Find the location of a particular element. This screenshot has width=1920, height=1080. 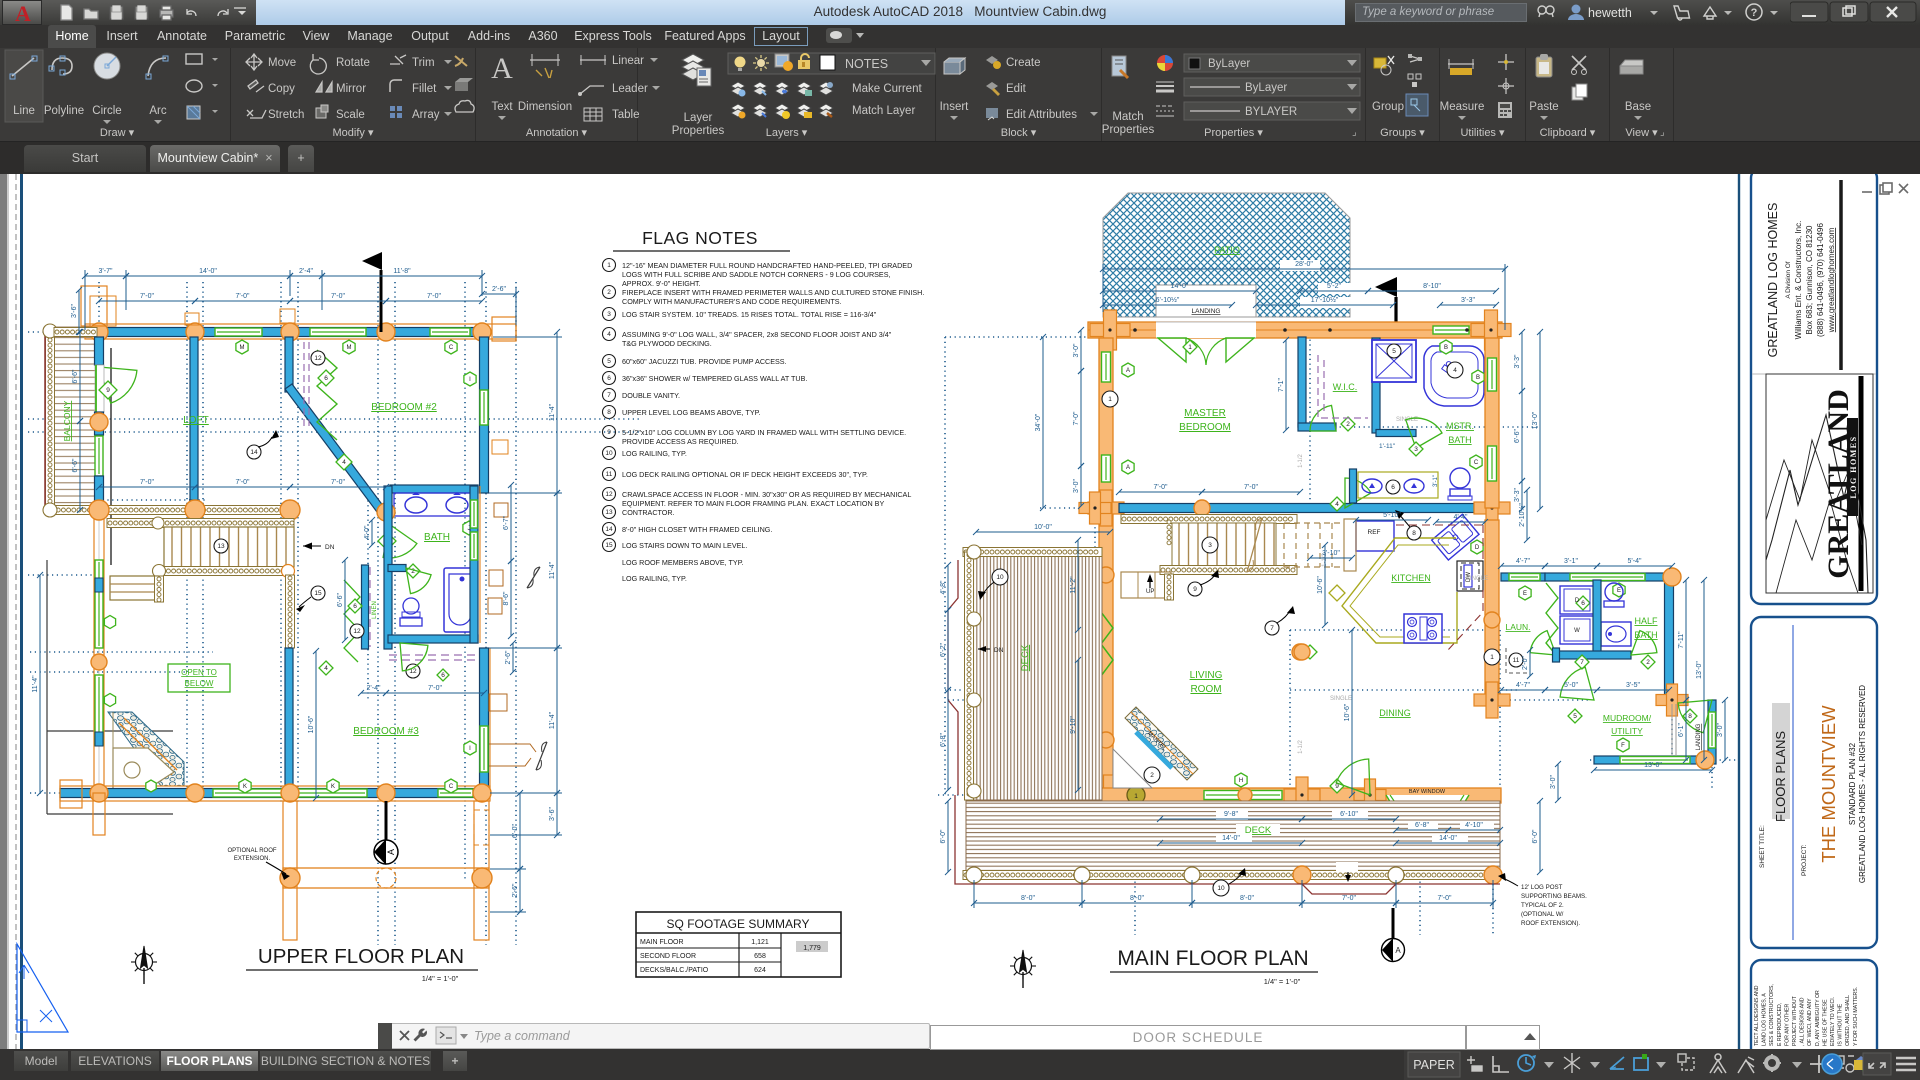

svg-text: 9 is located at coordinates (108, 390).